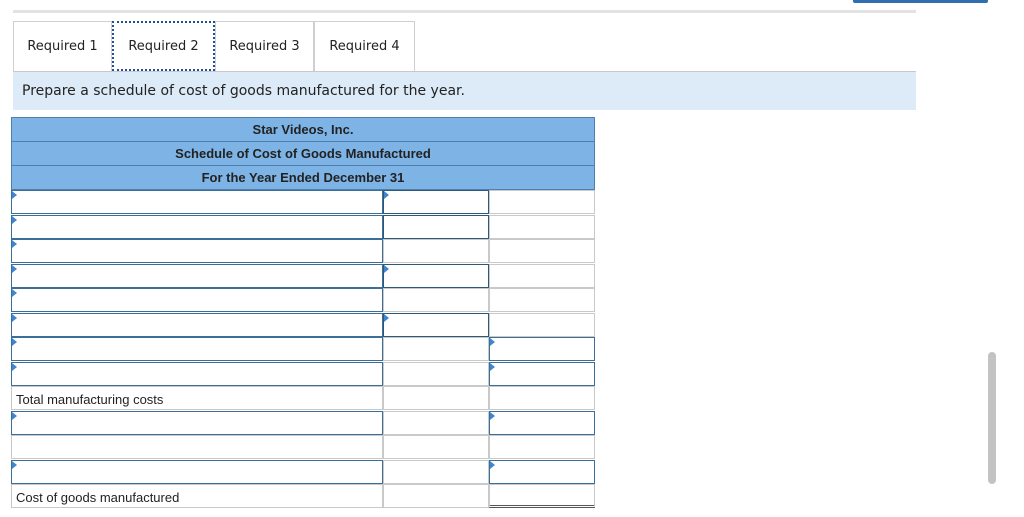  Describe the element at coordinates (303, 153) in the screenshot. I see `schedule-title: Schedule of Cost of Goods Manufactured` at that location.